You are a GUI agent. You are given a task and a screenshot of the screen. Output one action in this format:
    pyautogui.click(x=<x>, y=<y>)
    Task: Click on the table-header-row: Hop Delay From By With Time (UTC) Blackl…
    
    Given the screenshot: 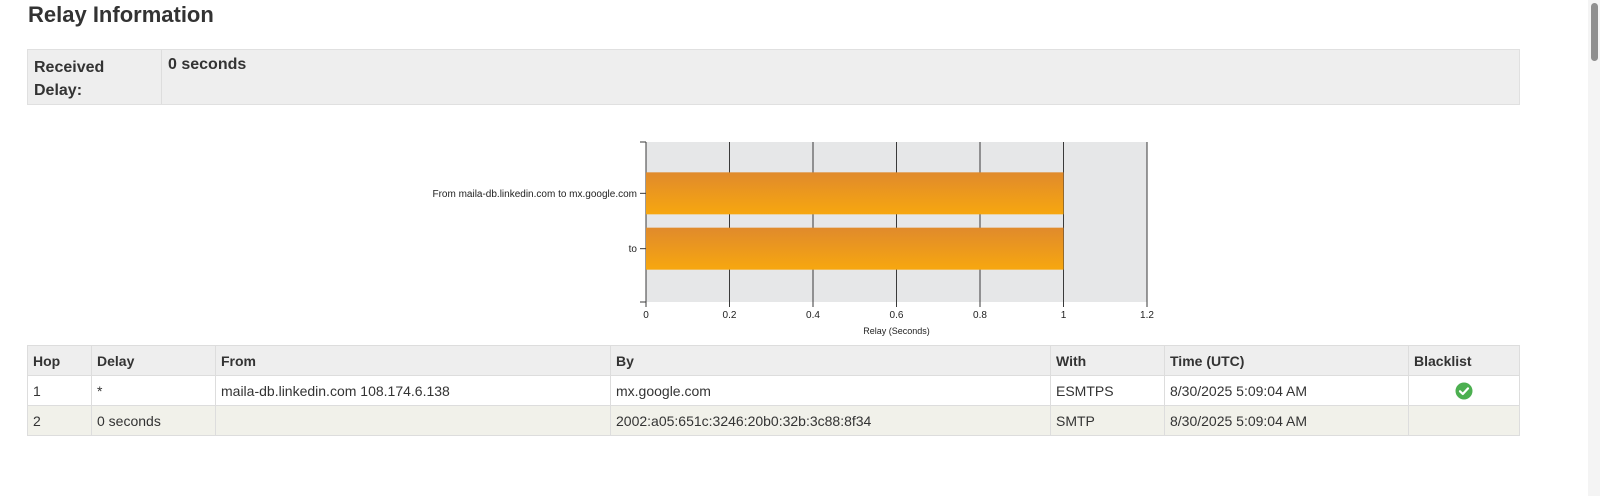 What is the action you would take?
    pyautogui.click(x=773, y=360)
    